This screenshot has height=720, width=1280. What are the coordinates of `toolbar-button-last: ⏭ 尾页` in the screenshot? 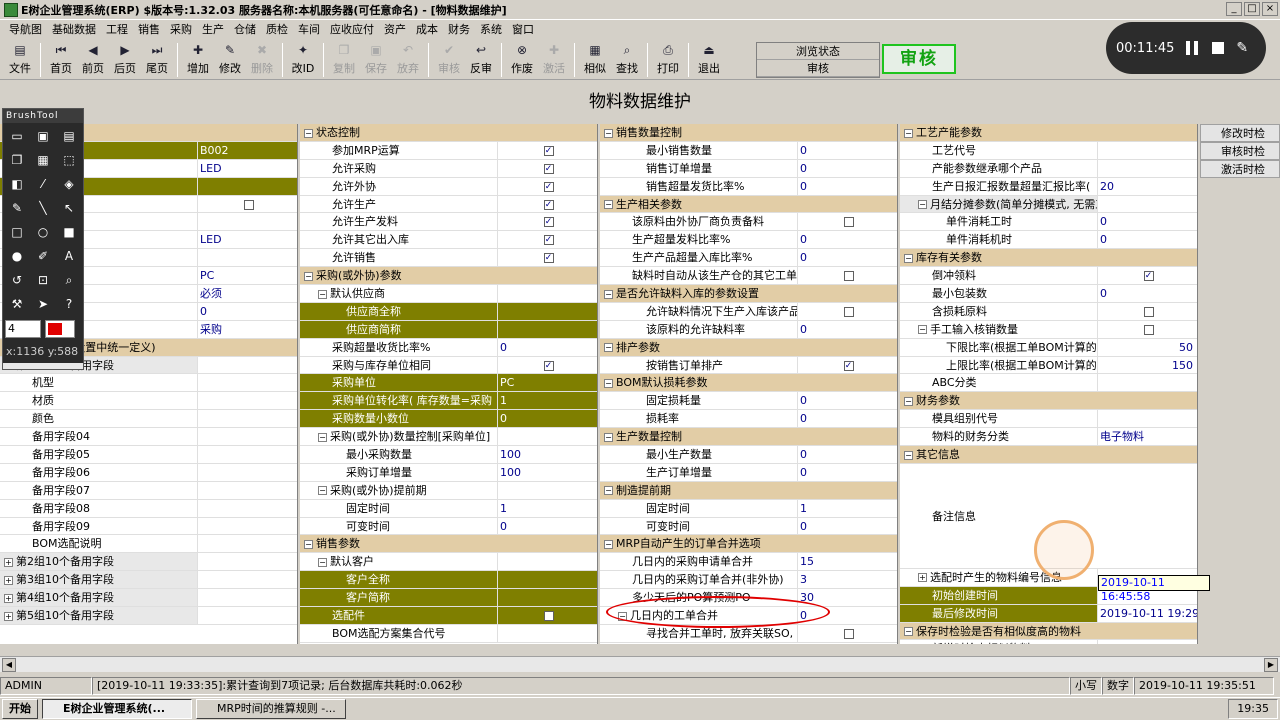 It's located at (157, 59).